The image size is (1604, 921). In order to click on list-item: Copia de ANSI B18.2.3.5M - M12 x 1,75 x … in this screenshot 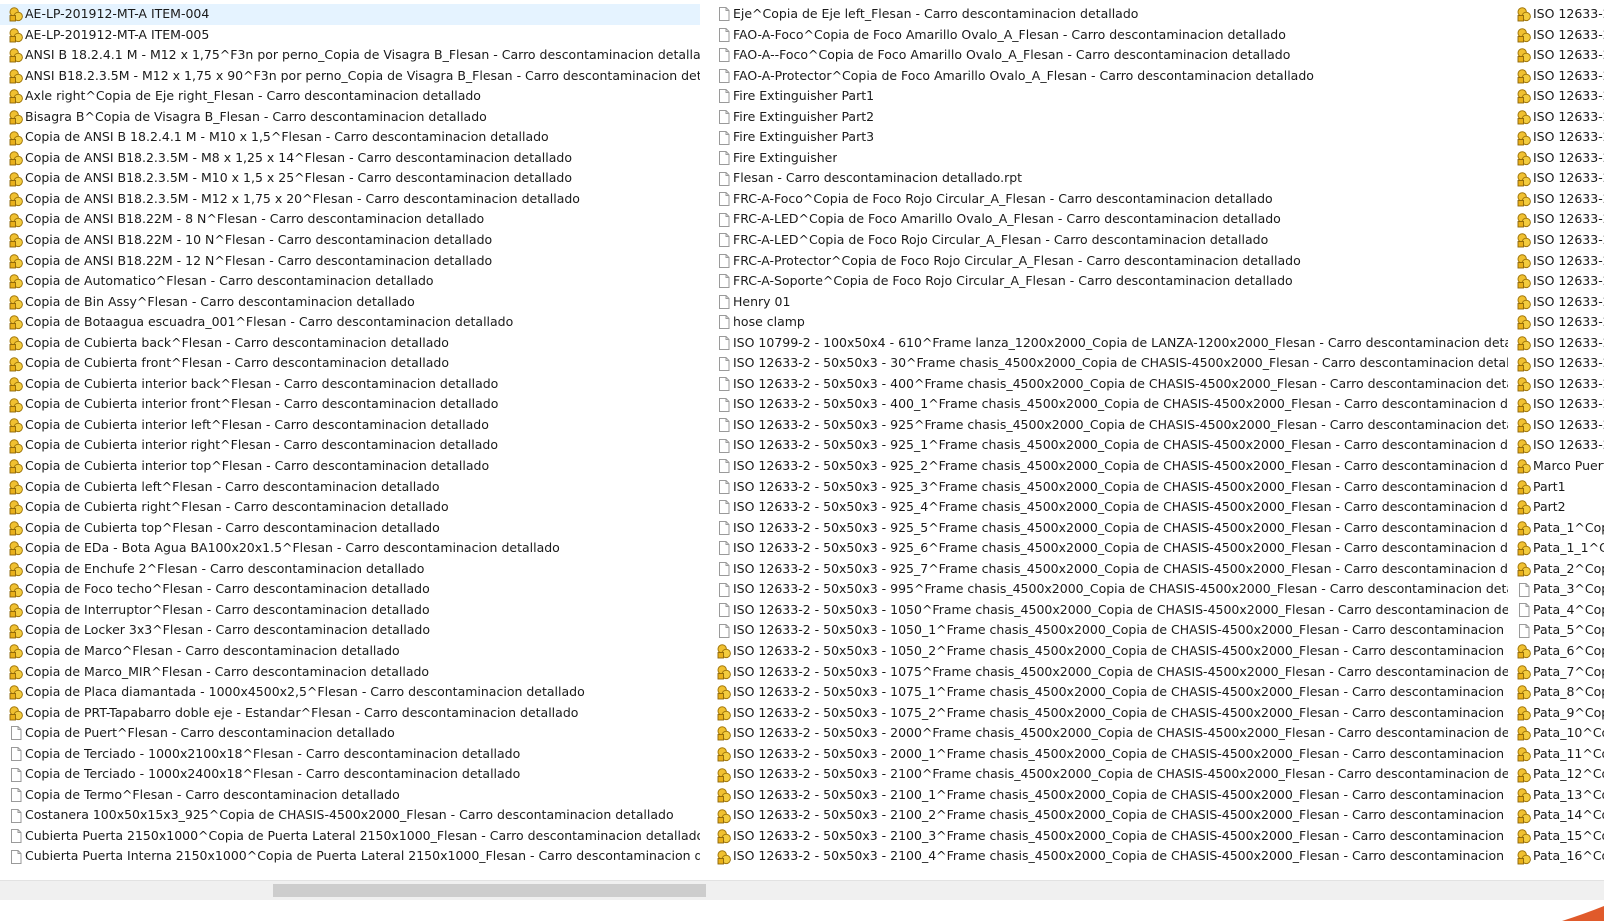, I will do `click(350, 199)`.